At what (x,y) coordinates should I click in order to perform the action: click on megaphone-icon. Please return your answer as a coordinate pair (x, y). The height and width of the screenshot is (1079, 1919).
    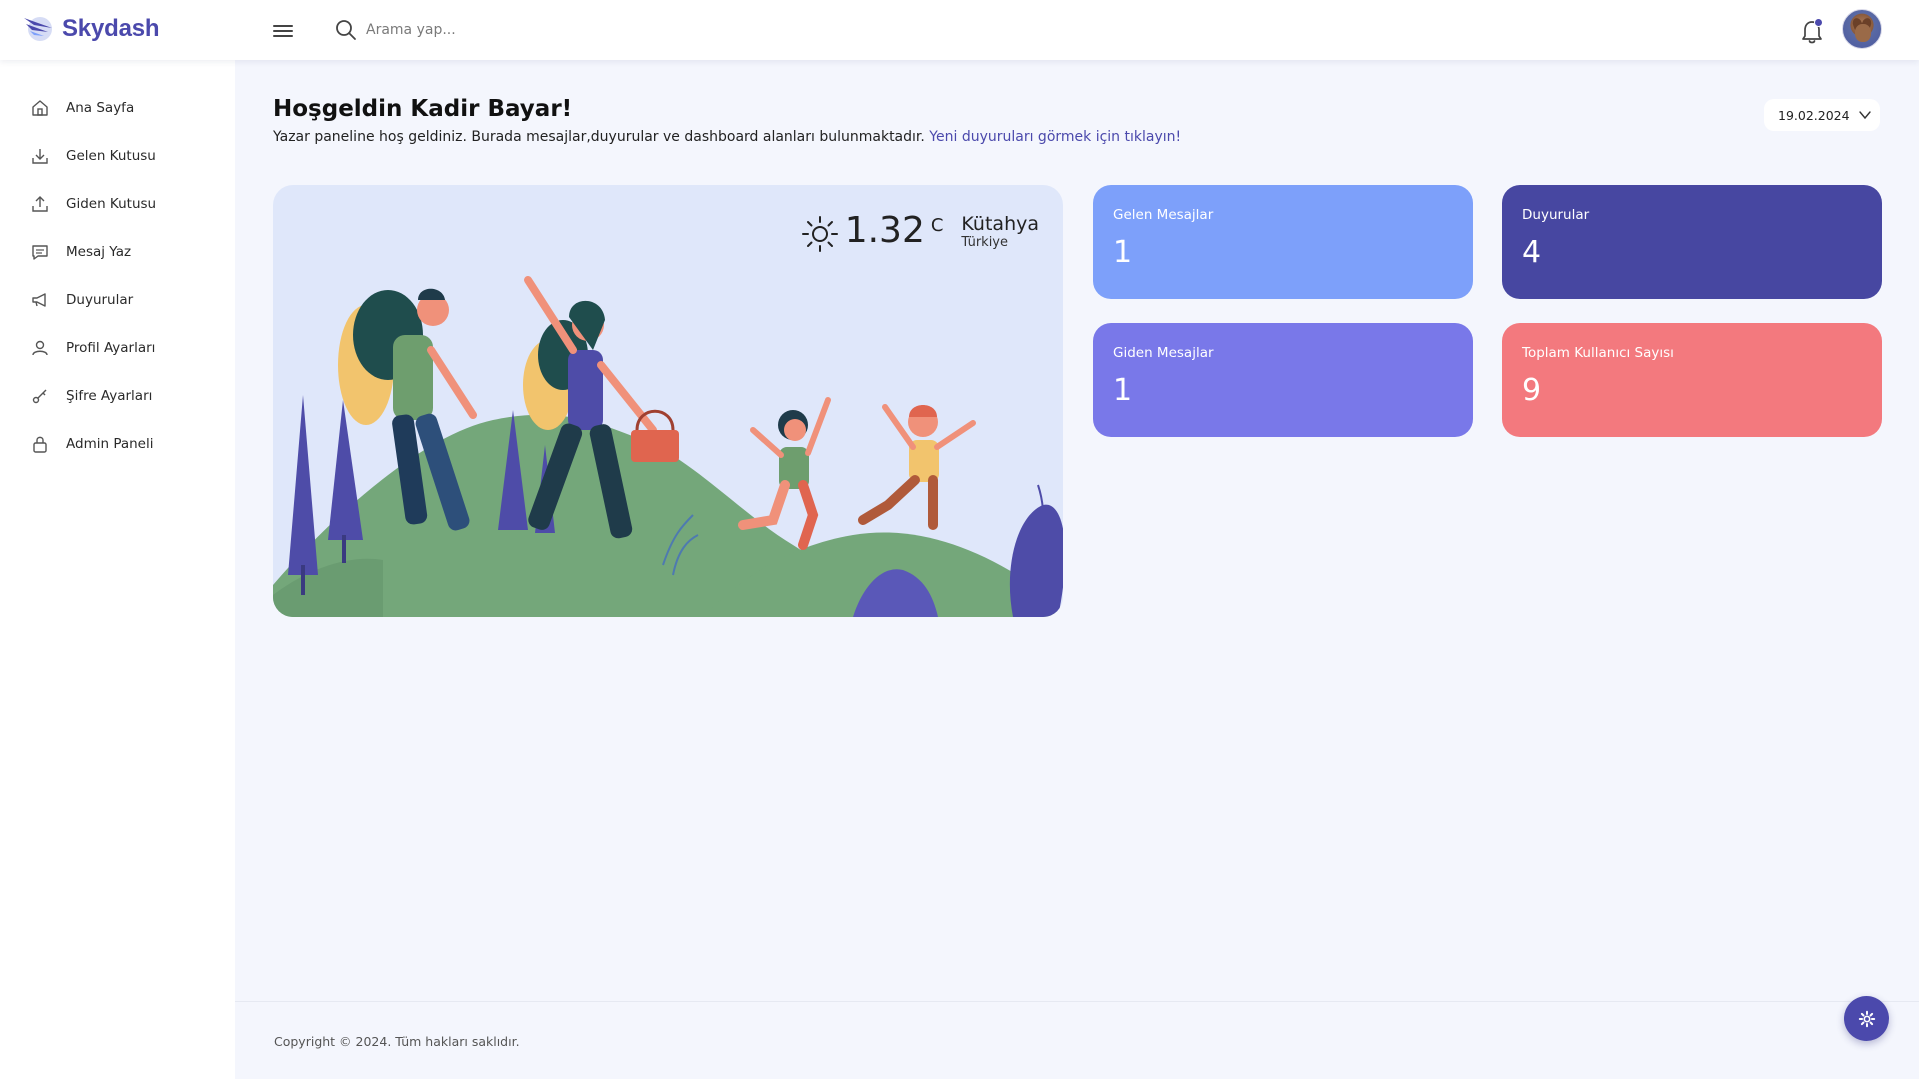
    Looking at the image, I should click on (39, 300).